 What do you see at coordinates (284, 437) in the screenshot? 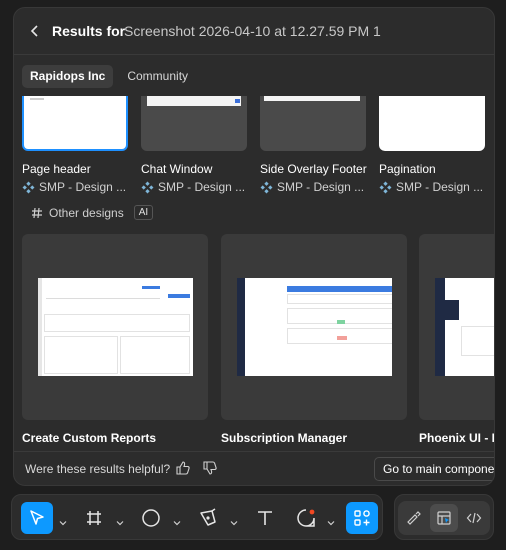
I see `design-name: Subscription Manager` at bounding box center [284, 437].